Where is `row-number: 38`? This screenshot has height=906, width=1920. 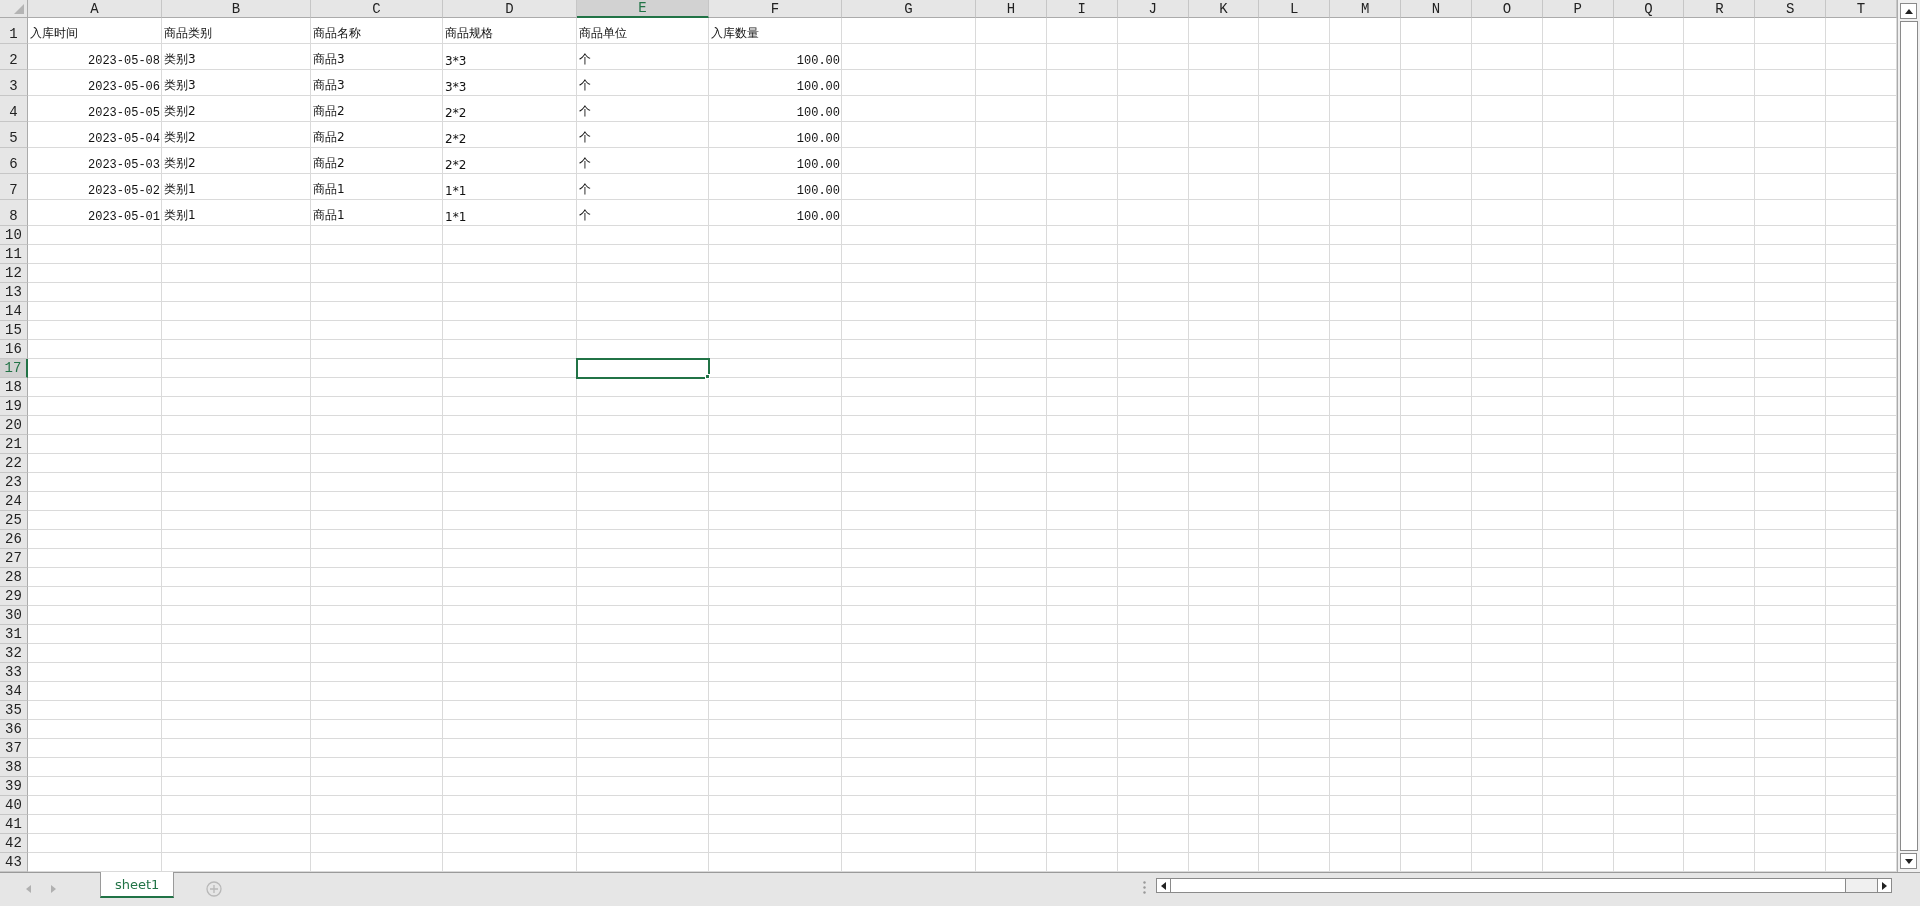 row-number: 38 is located at coordinates (14, 767).